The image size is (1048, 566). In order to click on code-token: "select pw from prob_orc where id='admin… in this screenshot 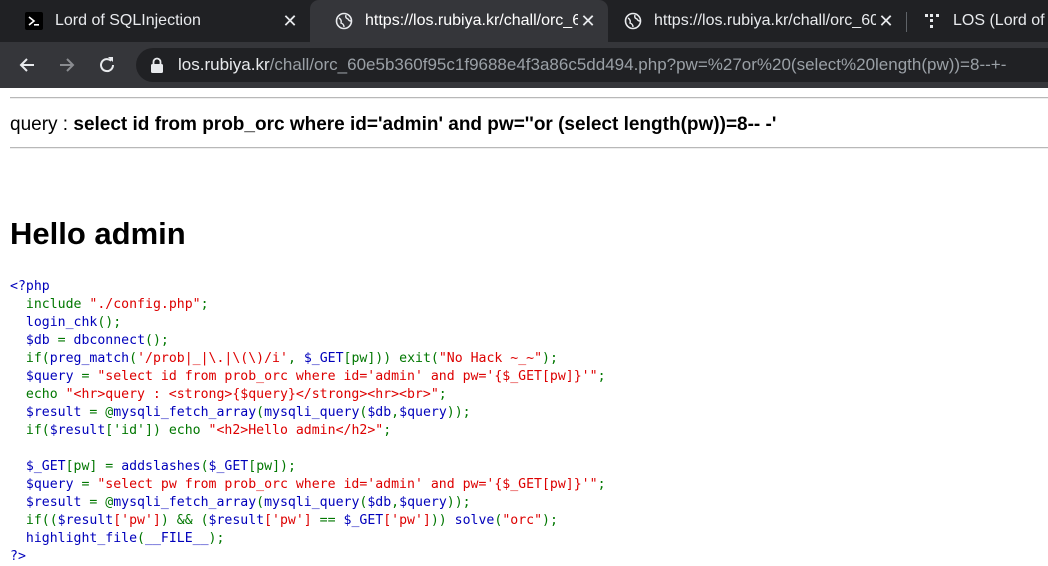, I will do `click(347, 484)`.